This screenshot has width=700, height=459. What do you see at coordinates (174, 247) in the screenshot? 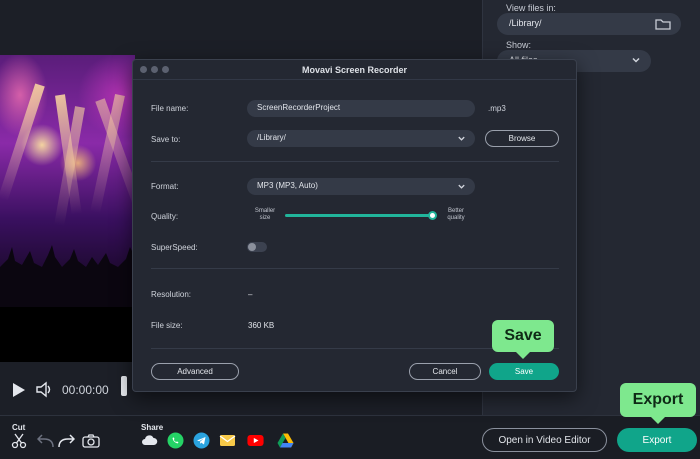
I see `superspeed-label: SuperSpeed:` at bounding box center [174, 247].